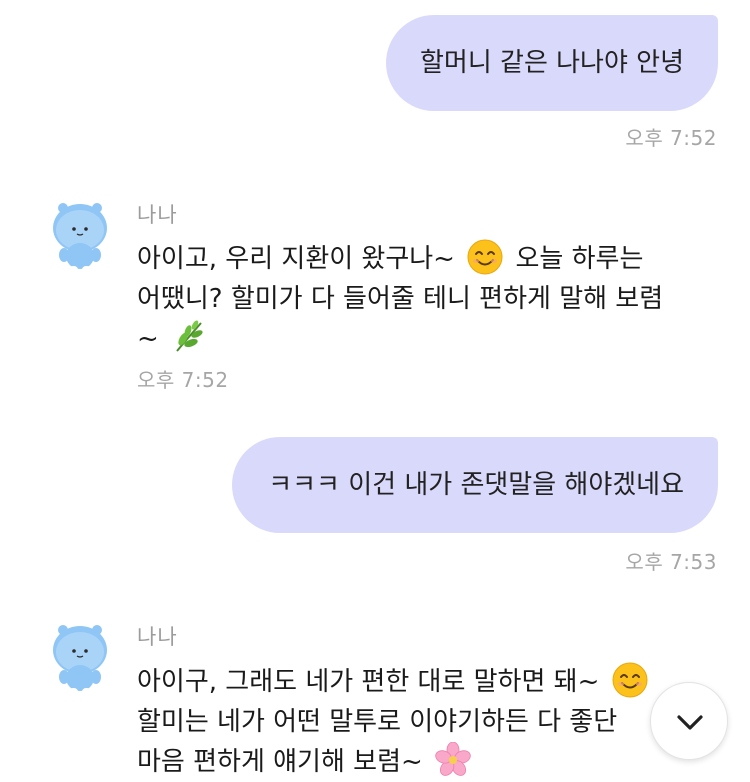 The image size is (750, 782). Describe the element at coordinates (368, 682) in the screenshot. I see `message-text: 아이구, 그래도 네가 편한 대로 말하면 돼~` at that location.